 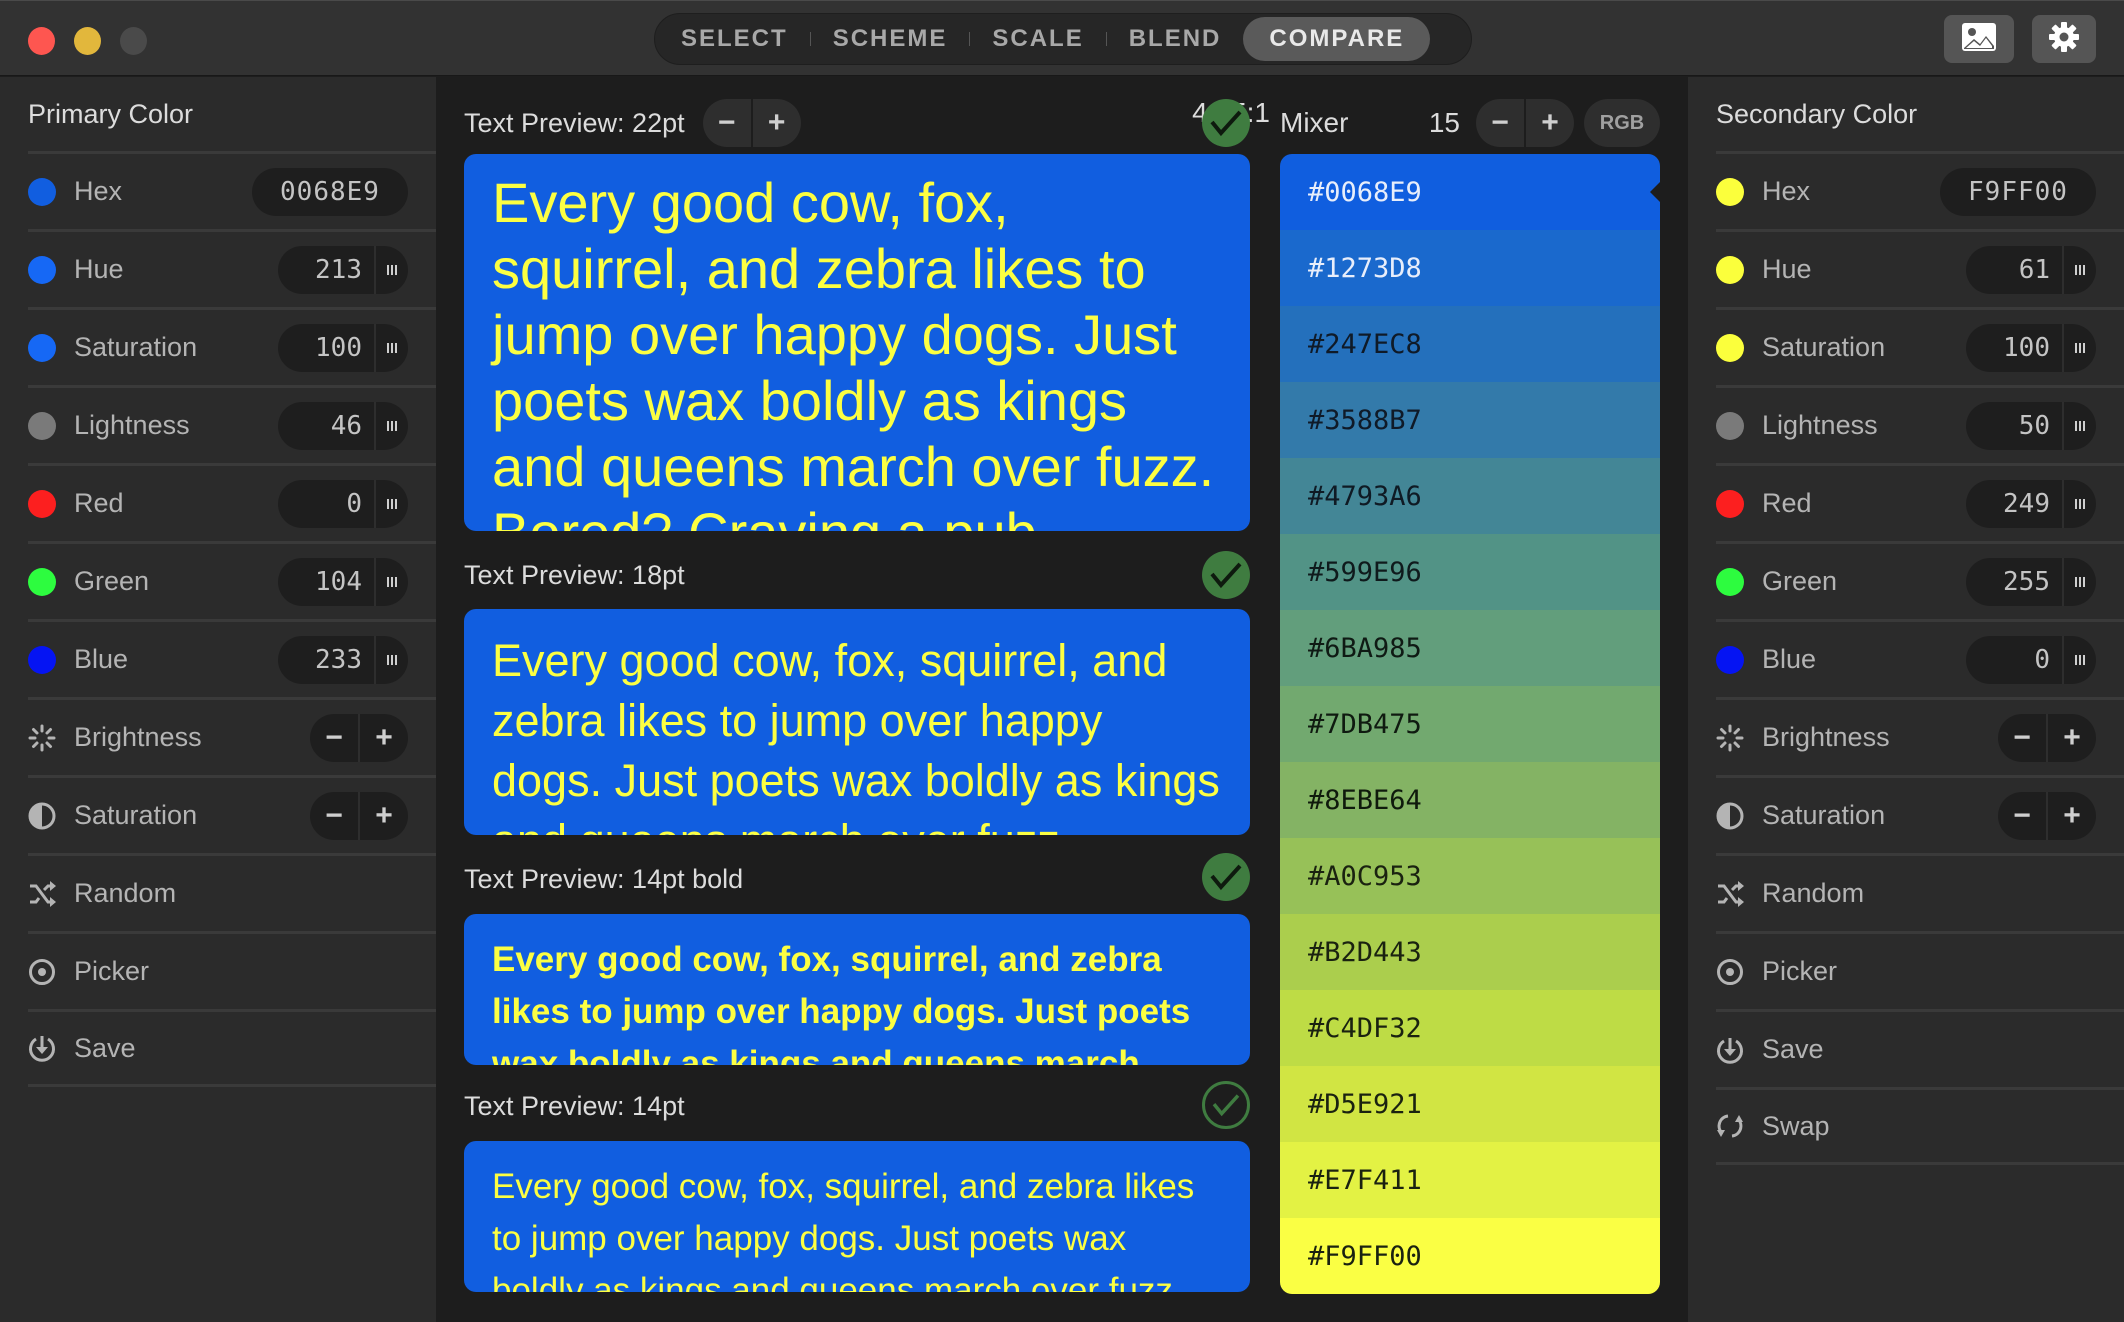 I want to click on secondary-saturation-input: 100, so click(x=2031, y=347).